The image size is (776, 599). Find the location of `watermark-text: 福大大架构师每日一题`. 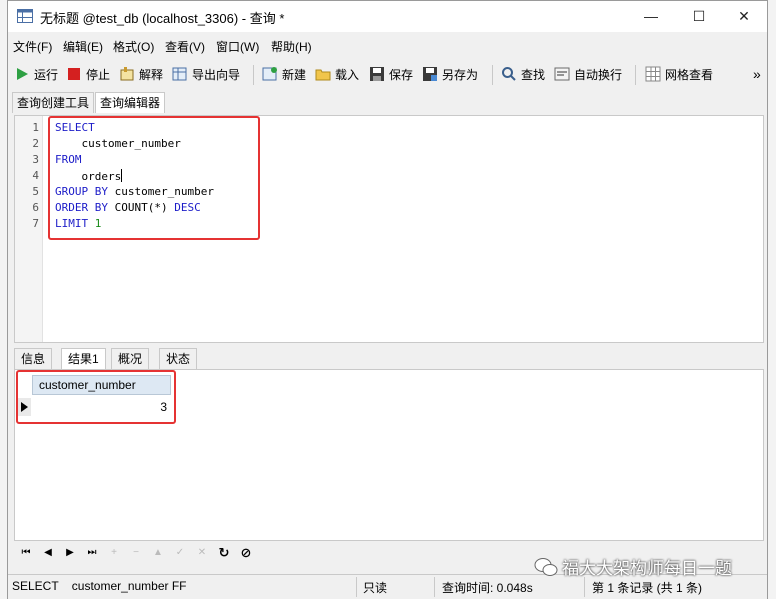

watermark-text: 福大大架构师每日一题 is located at coordinates (647, 568).